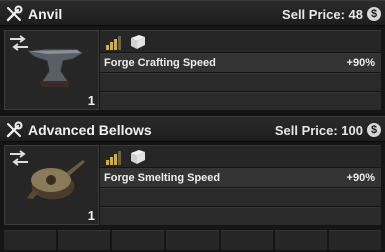 This screenshot has width=385, height=252. Describe the element at coordinates (160, 63) in the screenshot. I see `stat-label: Forge Crafting Speed` at that location.